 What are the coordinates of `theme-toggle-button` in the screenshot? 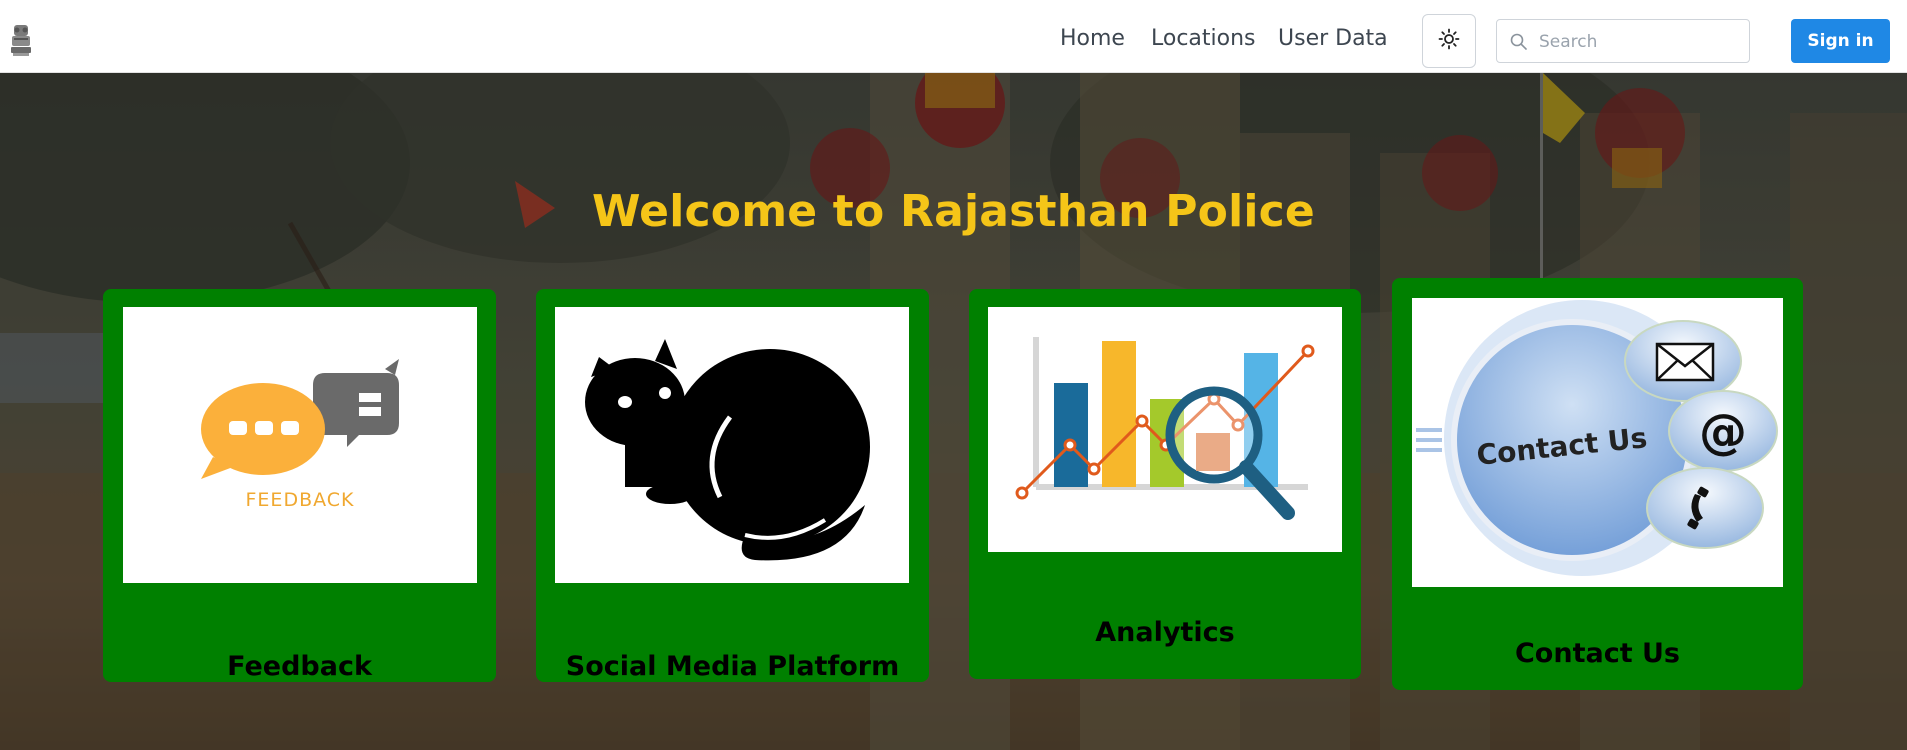 It's located at (1449, 41).